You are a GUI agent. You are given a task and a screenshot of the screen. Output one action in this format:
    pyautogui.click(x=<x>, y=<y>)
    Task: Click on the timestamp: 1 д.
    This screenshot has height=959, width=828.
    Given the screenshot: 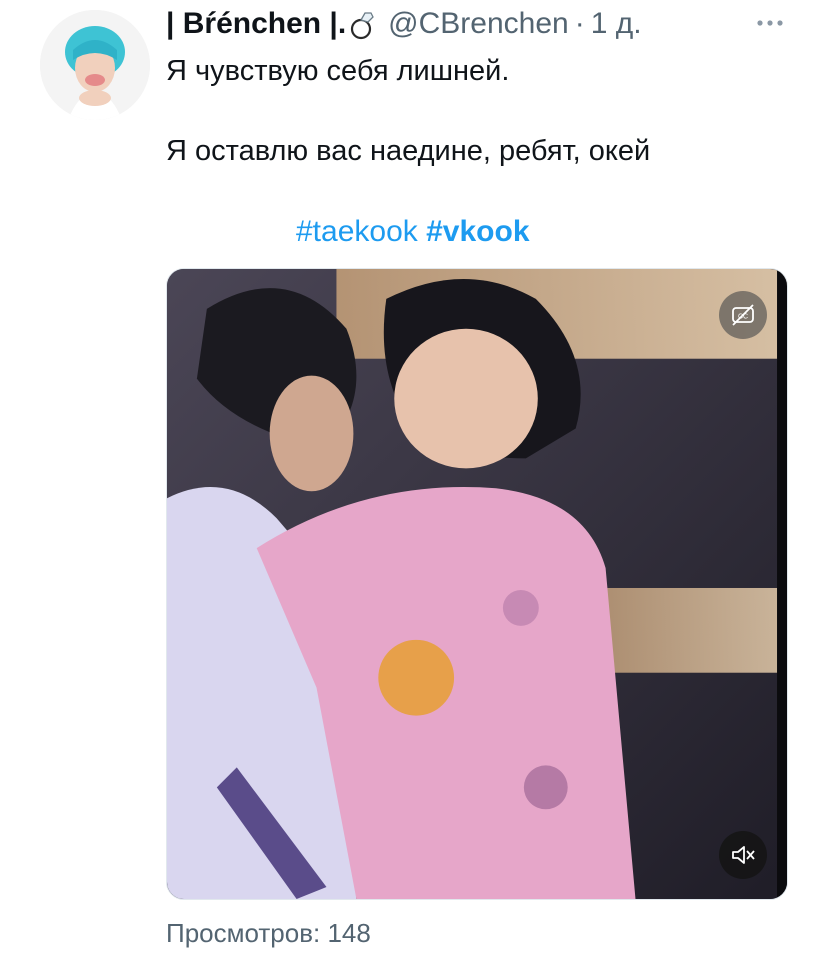 What is the action you would take?
    pyautogui.click(x=616, y=24)
    